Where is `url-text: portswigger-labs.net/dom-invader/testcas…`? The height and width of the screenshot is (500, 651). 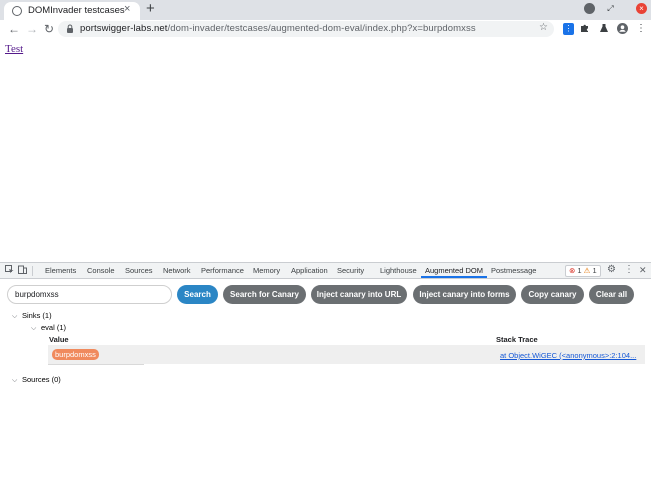
url-text: portswigger-labs.net/dom-invader/testcas… is located at coordinates (278, 28).